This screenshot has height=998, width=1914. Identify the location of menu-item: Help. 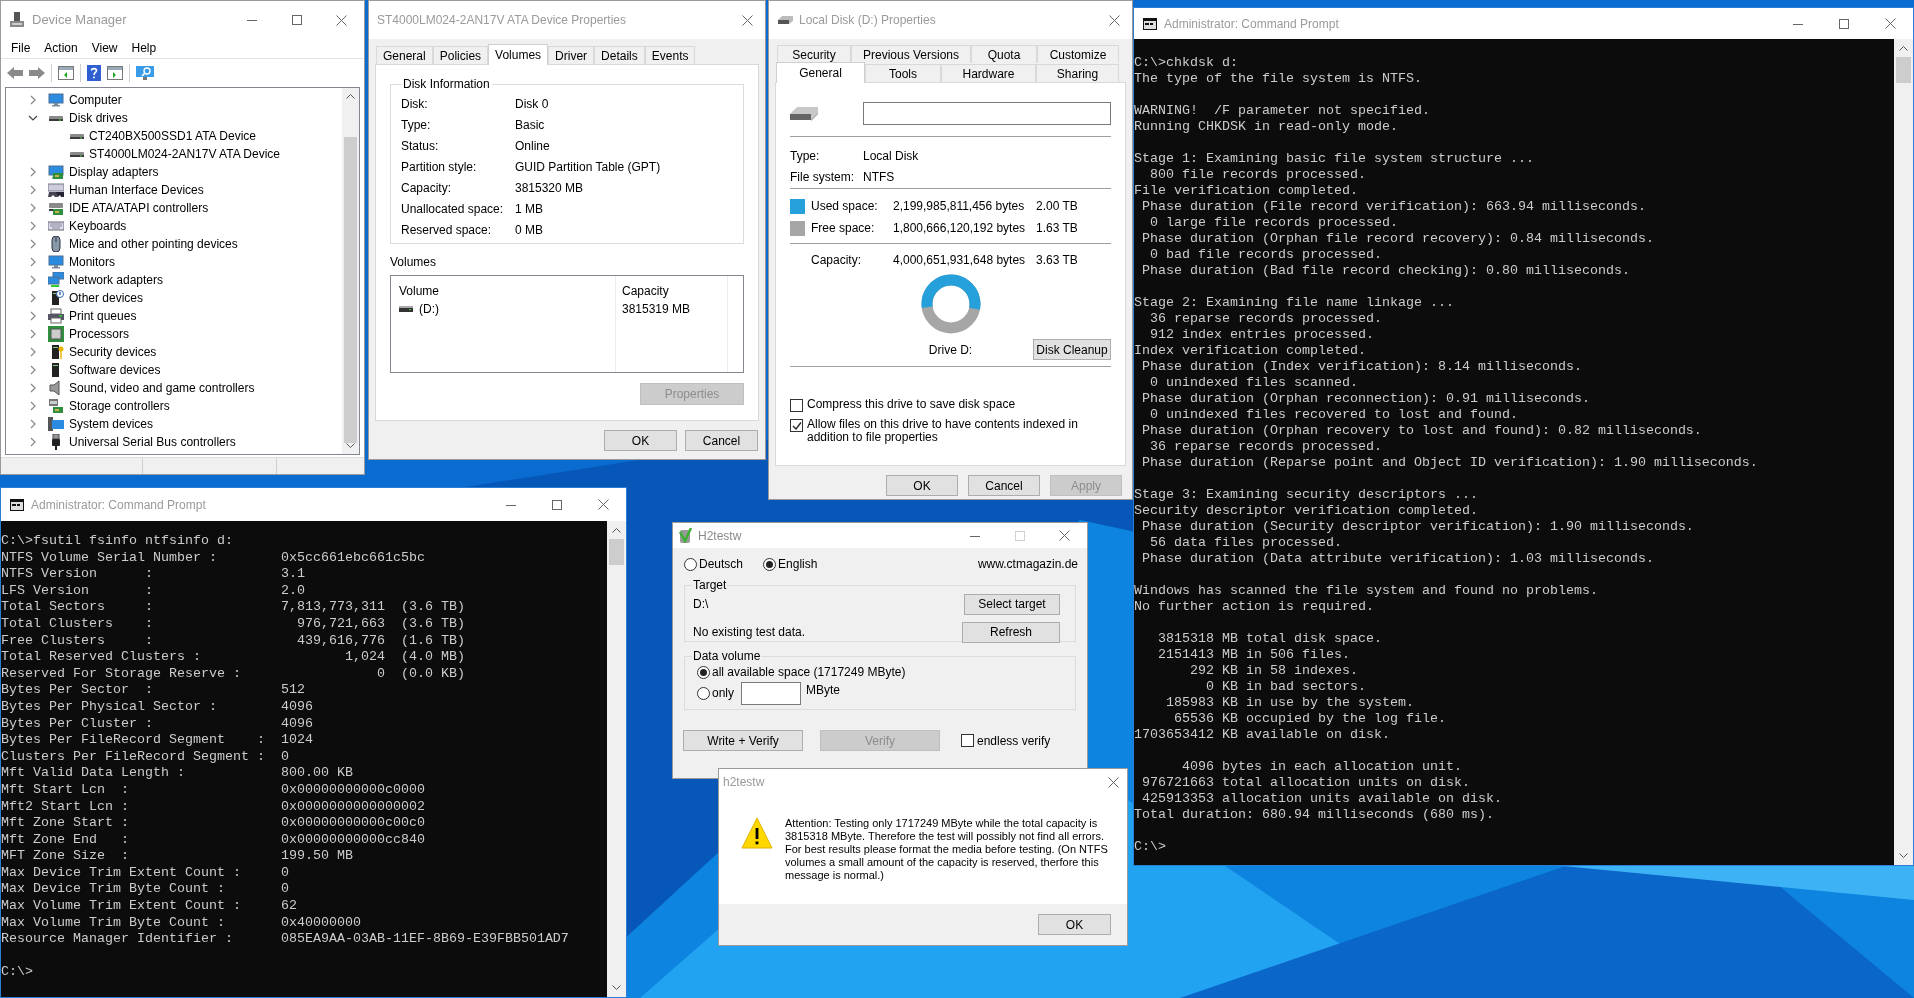
(144, 48).